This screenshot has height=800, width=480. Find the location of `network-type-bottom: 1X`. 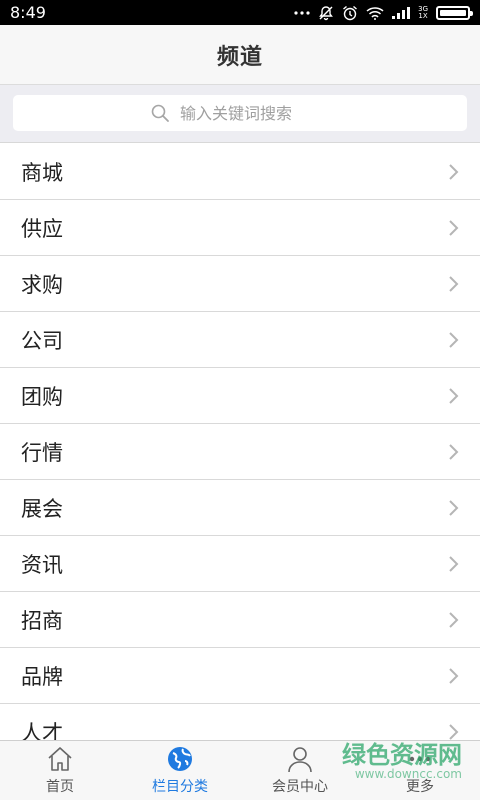

network-type-bottom: 1X is located at coordinates (423, 15).